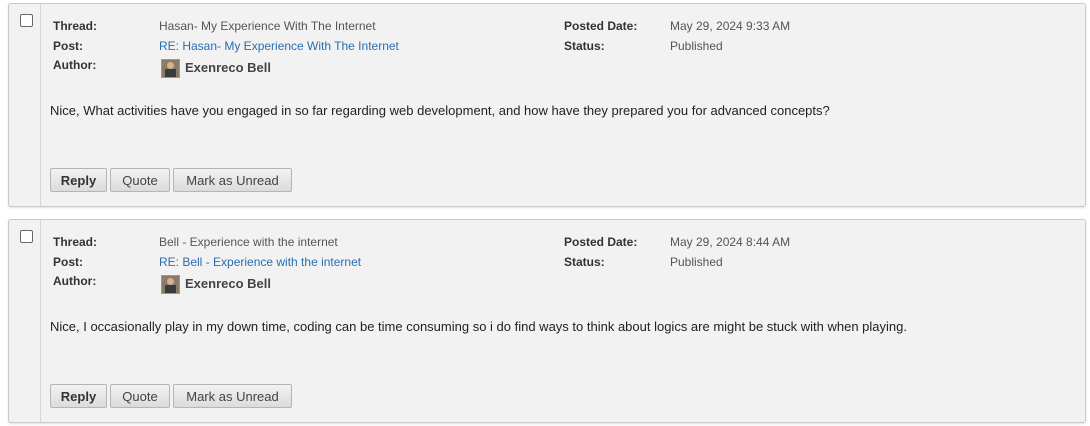 Image resolution: width=1090 pixels, height=426 pixels. I want to click on posted-date-value: May 29, 2024 9:33 AM, so click(730, 26).